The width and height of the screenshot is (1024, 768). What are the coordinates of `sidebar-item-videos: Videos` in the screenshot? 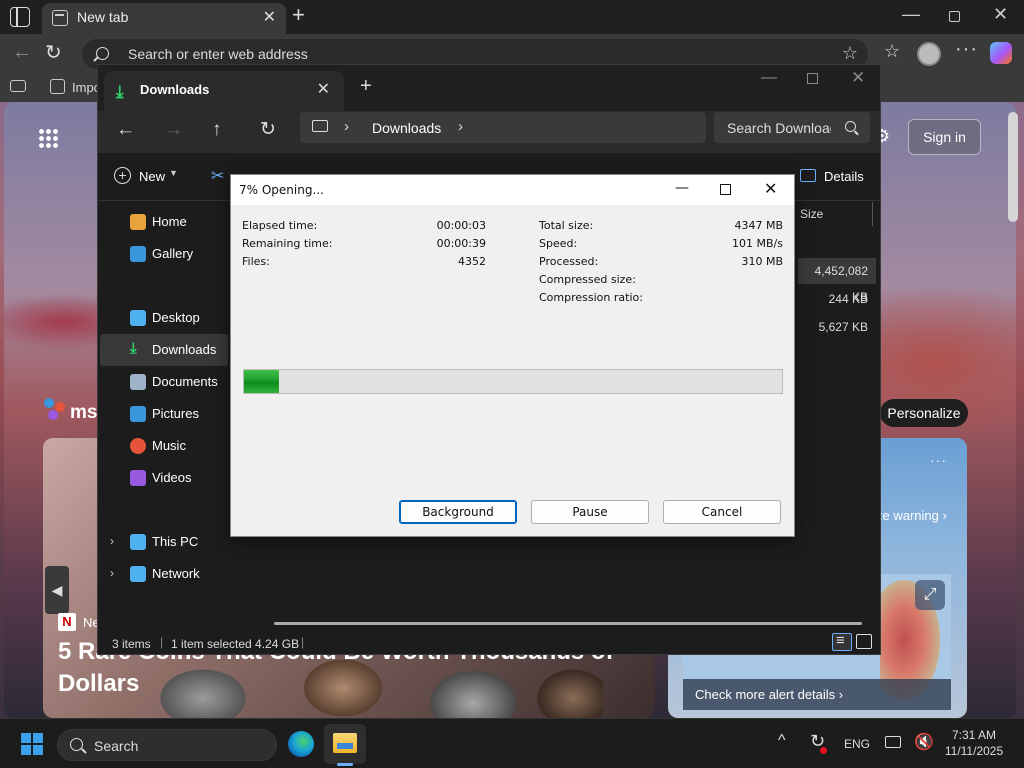 It's located at (164, 478).